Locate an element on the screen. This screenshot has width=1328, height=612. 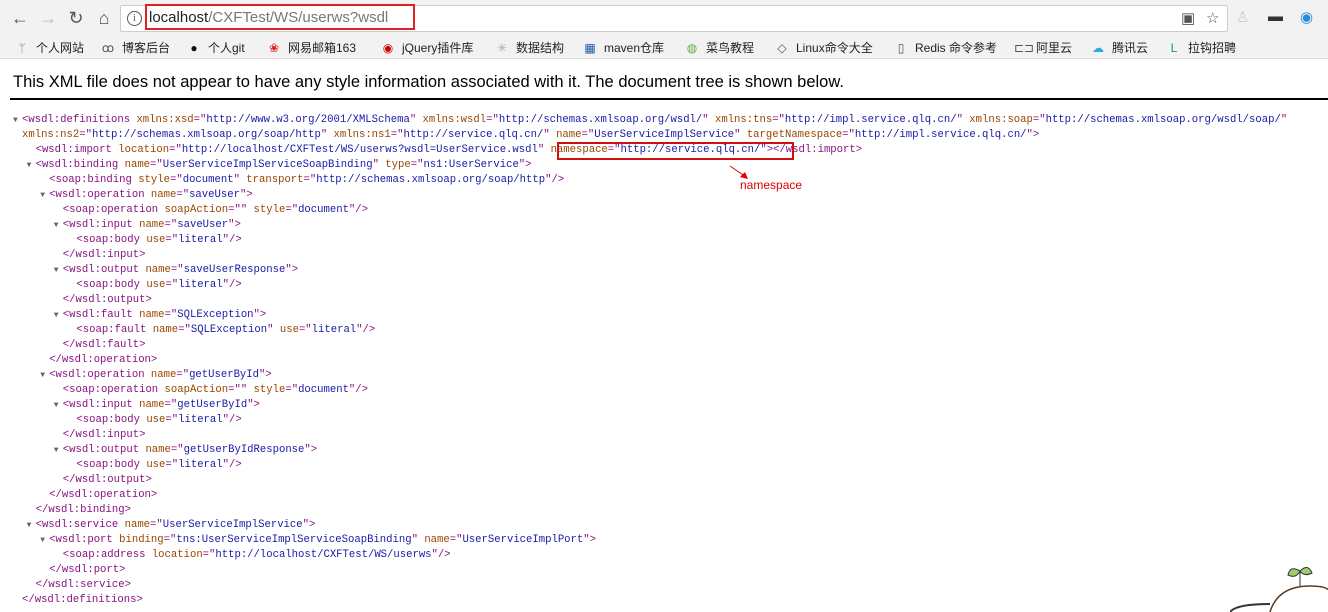
lagou-icon: L is located at coordinates (1174, 48).